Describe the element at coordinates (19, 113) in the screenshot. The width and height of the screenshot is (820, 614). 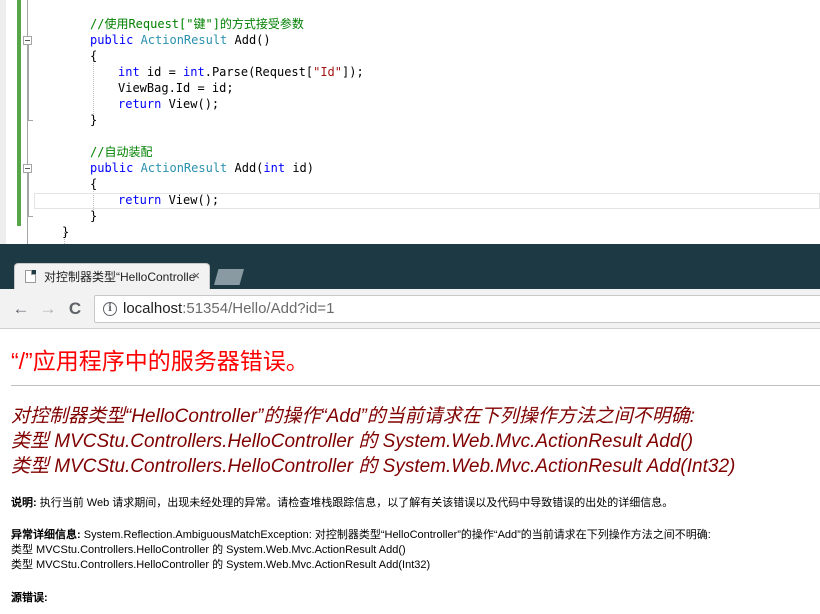
I see `change-tracking-bar` at that location.